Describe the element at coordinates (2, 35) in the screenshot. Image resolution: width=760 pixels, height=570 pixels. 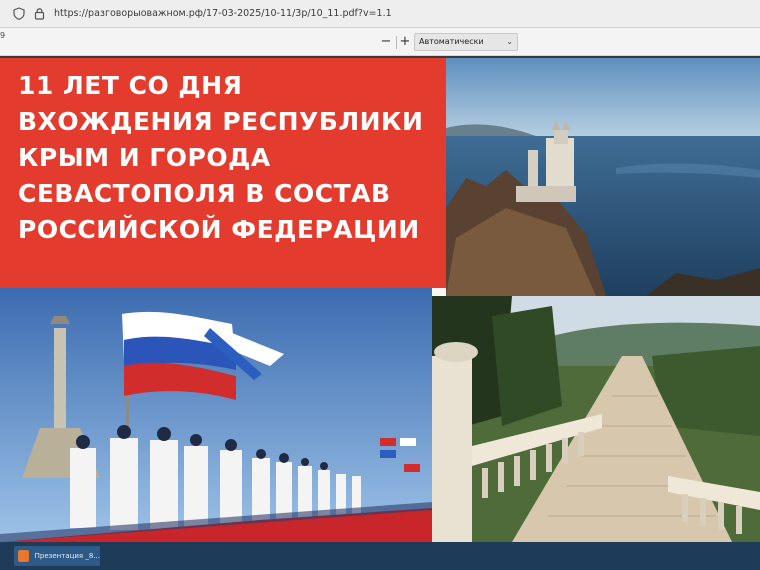
I see `page-number: 9` at that location.